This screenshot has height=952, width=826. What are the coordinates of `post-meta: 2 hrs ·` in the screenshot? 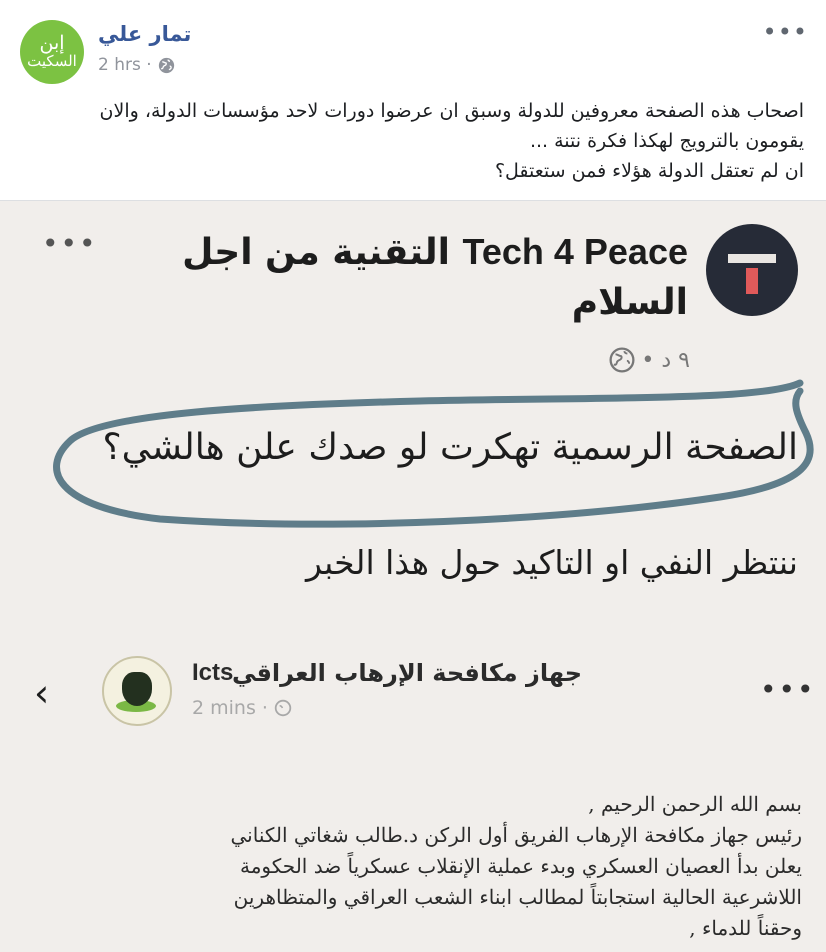 It's located at (136, 65).